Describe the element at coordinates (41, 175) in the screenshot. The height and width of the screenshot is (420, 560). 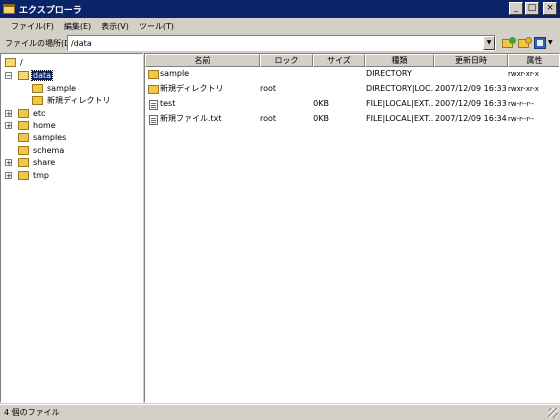
I see `tree-item-label: tmp` at that location.